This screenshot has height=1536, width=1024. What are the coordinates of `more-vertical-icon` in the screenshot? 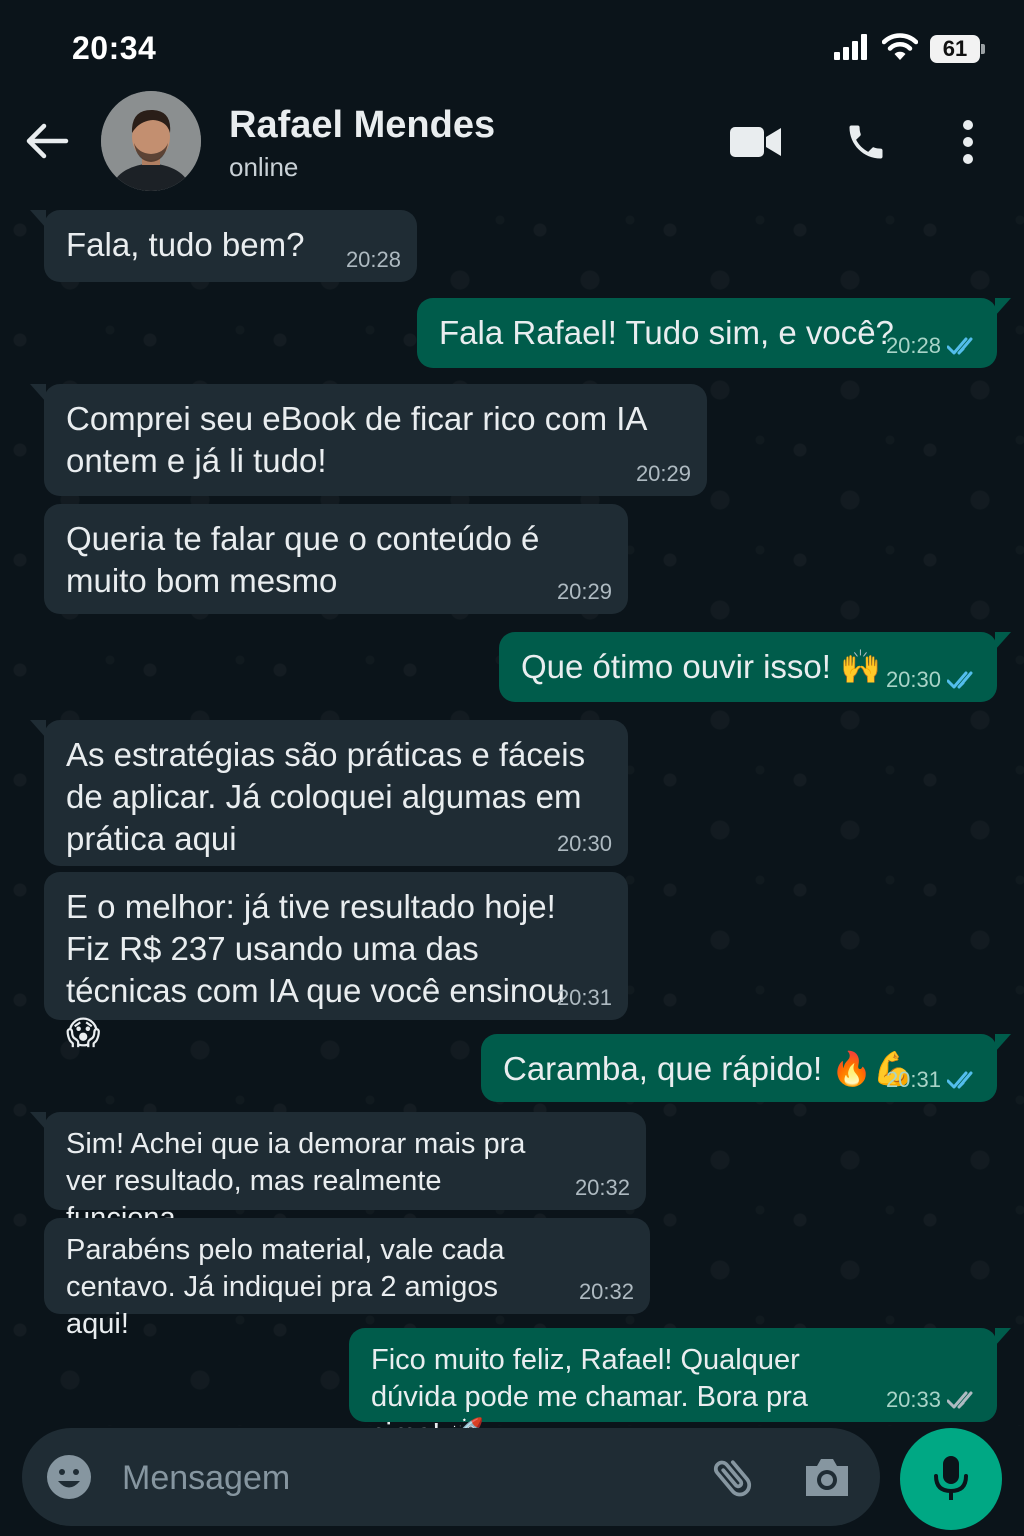 It's located at (968, 142).